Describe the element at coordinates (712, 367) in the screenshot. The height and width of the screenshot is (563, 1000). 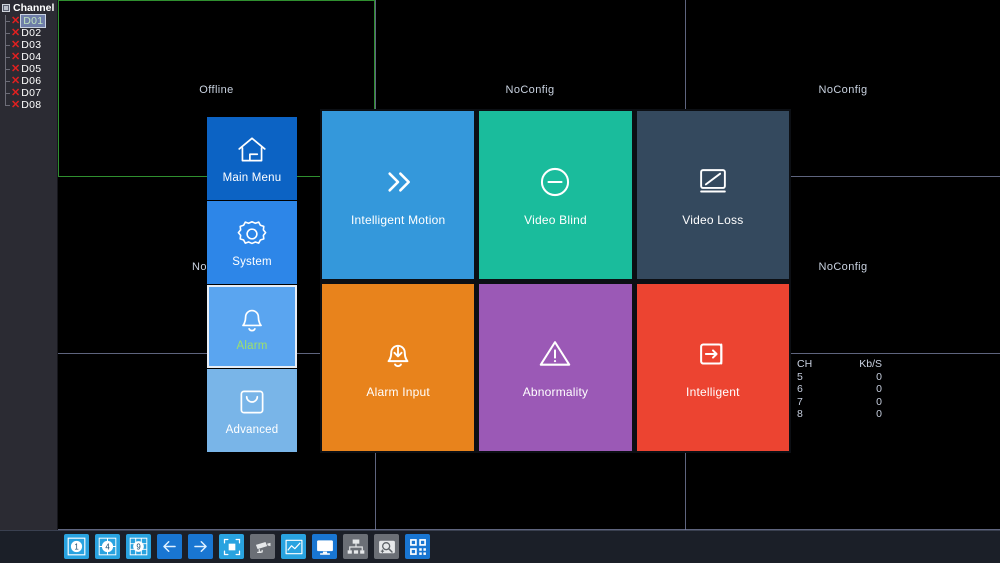
I see `tile-intelligent: Intelligent` at that location.